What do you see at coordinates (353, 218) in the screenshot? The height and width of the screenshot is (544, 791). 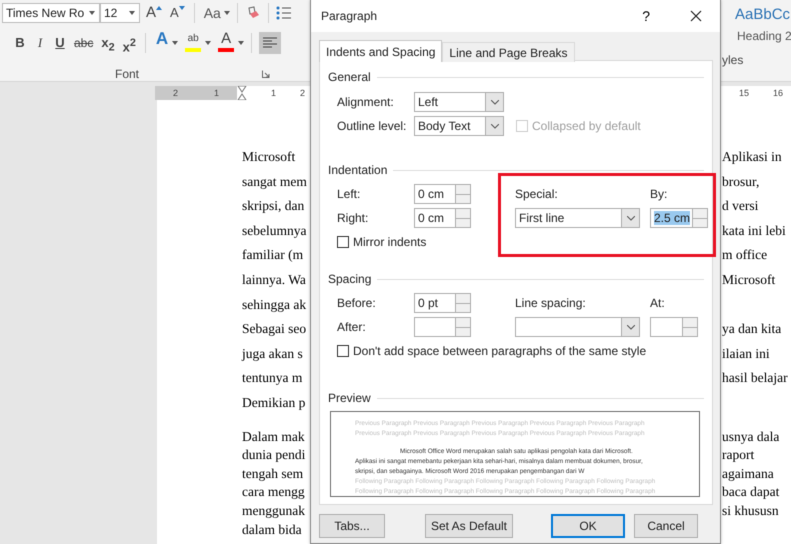 I see `field-label: Right:` at bounding box center [353, 218].